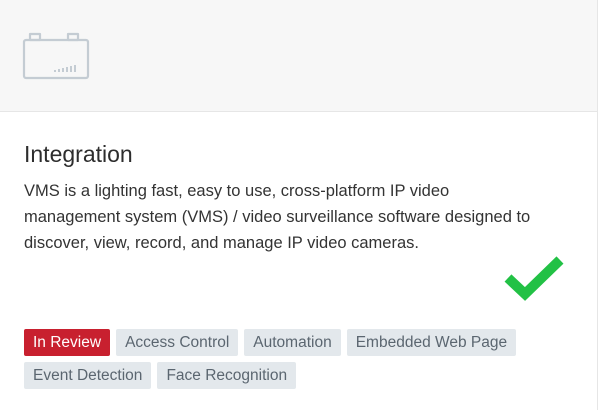 Image resolution: width=598 pixels, height=410 pixels. Describe the element at coordinates (534, 278) in the screenshot. I see `checkmark-icon` at that location.